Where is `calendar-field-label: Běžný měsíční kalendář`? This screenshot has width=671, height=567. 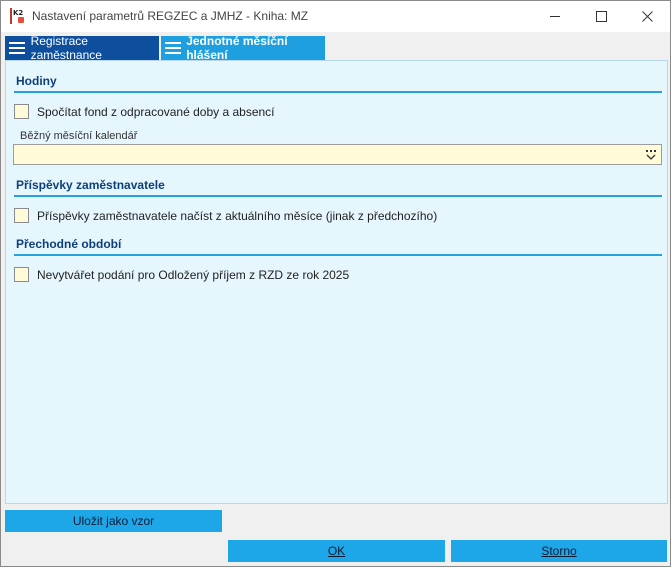
calendar-field-label: Běžný měsíční kalendář is located at coordinates (79, 136).